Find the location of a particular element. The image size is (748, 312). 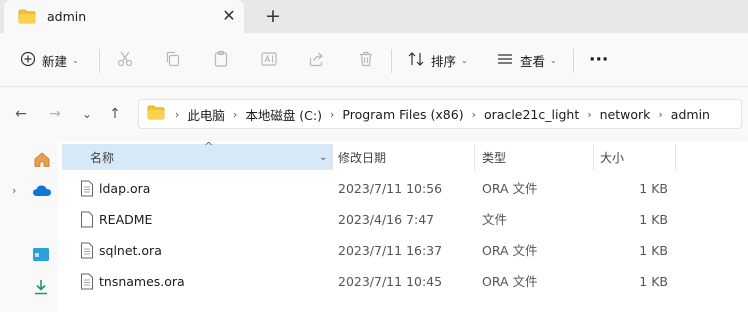

file-row: README 2023/4/16 7:47 文件 1 KB is located at coordinates (403, 219).